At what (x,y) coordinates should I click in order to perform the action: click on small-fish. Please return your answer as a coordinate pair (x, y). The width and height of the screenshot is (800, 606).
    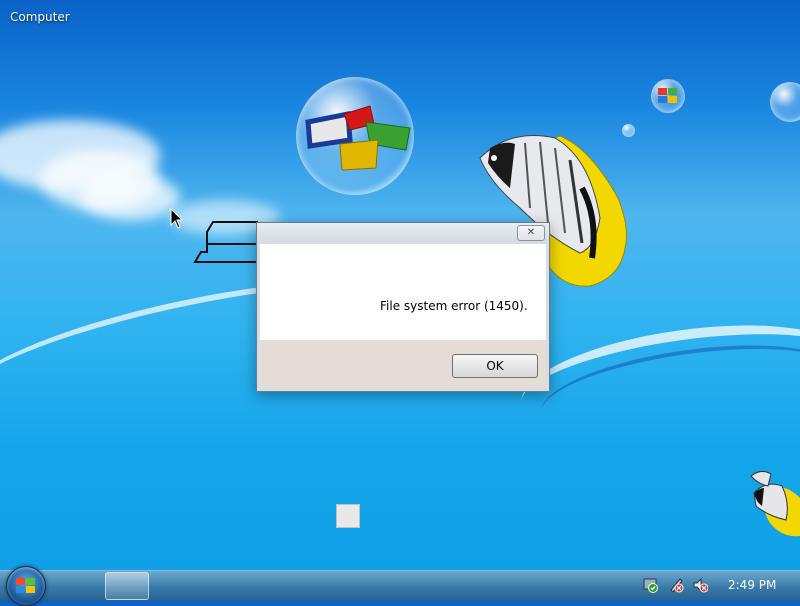
    Looking at the image, I should click on (775, 503).